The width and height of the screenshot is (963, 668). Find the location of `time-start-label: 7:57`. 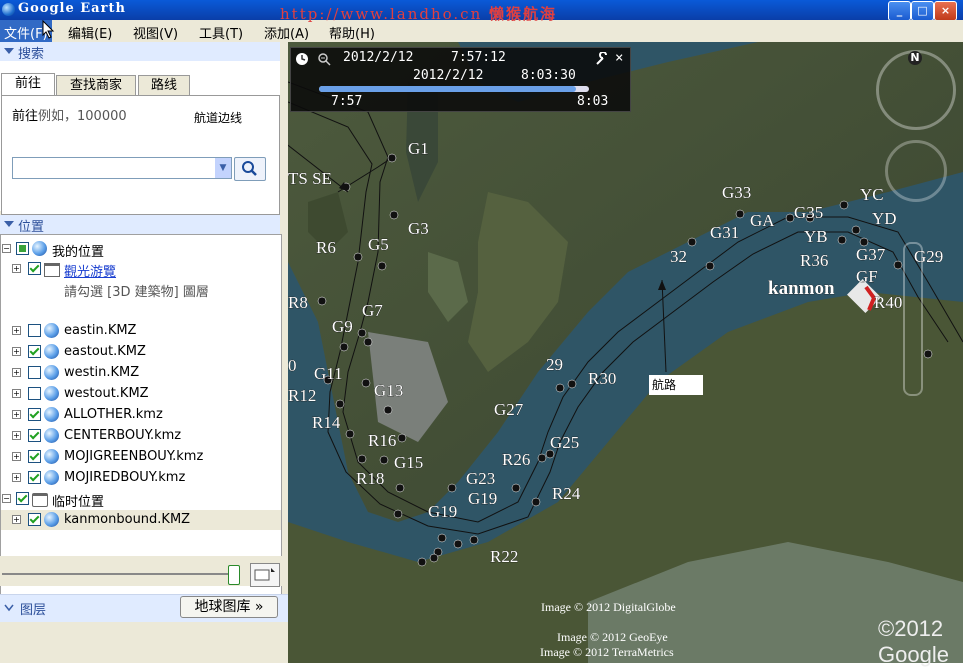

time-start-label: 7:57 is located at coordinates (347, 101).